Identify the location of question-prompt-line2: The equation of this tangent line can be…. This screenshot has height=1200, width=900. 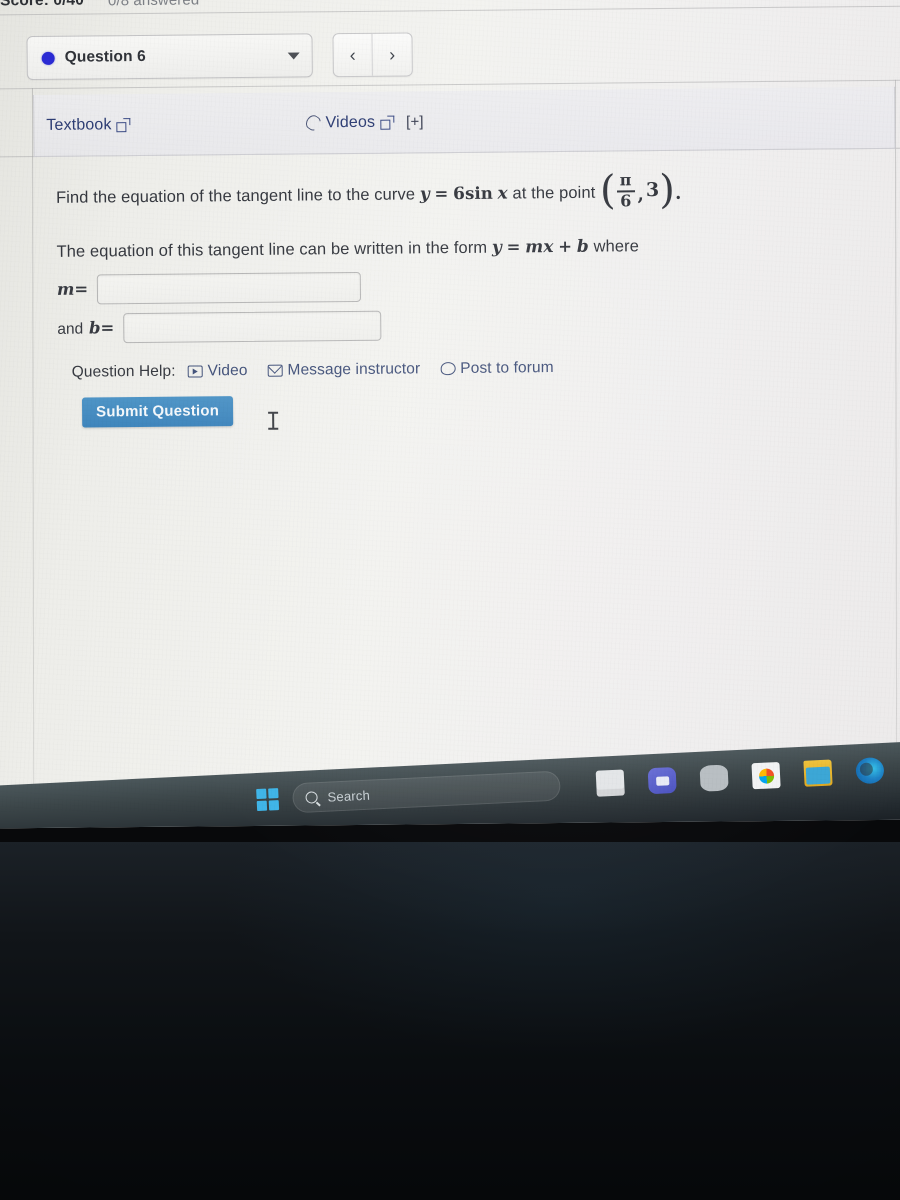
(465, 237).